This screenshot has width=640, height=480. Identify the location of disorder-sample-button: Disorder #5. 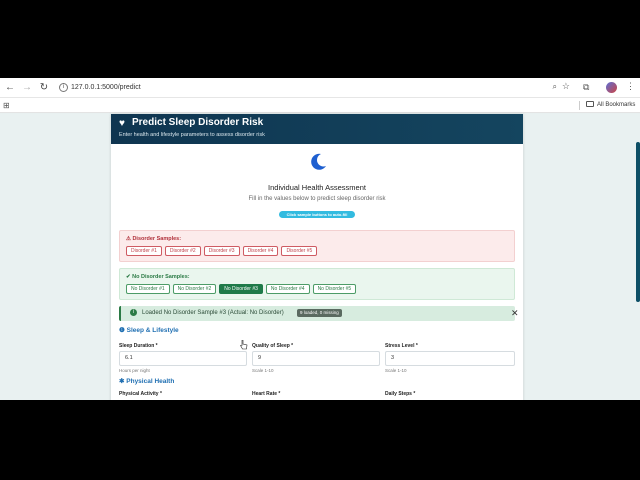
(299, 251).